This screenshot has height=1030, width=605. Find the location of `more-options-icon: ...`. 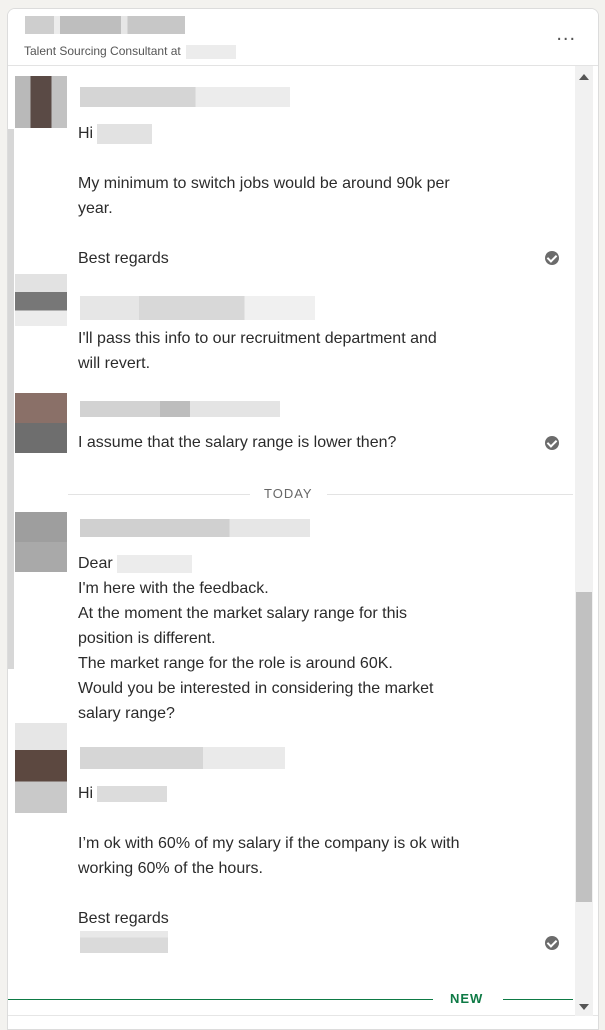

more-options-icon: ... is located at coordinates (566, 34).